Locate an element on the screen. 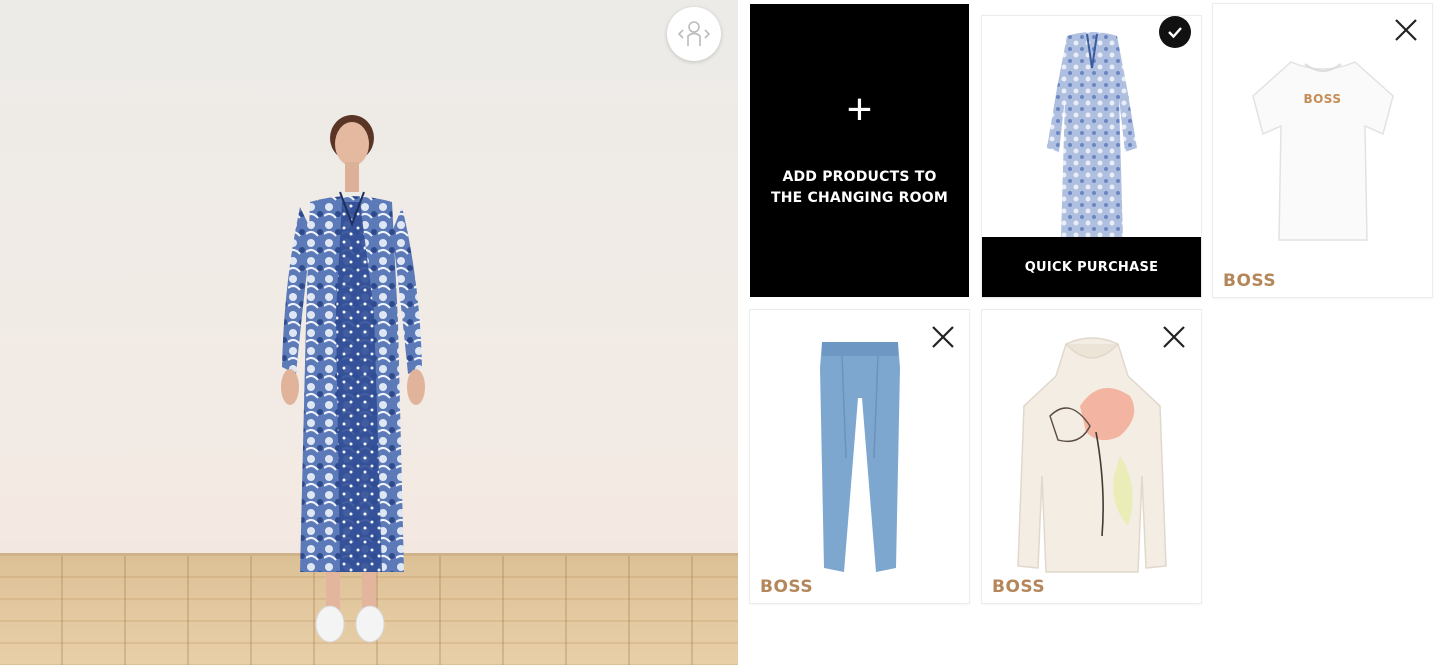 The width and height of the screenshot is (1441, 665). view-360-button is located at coordinates (694, 34).